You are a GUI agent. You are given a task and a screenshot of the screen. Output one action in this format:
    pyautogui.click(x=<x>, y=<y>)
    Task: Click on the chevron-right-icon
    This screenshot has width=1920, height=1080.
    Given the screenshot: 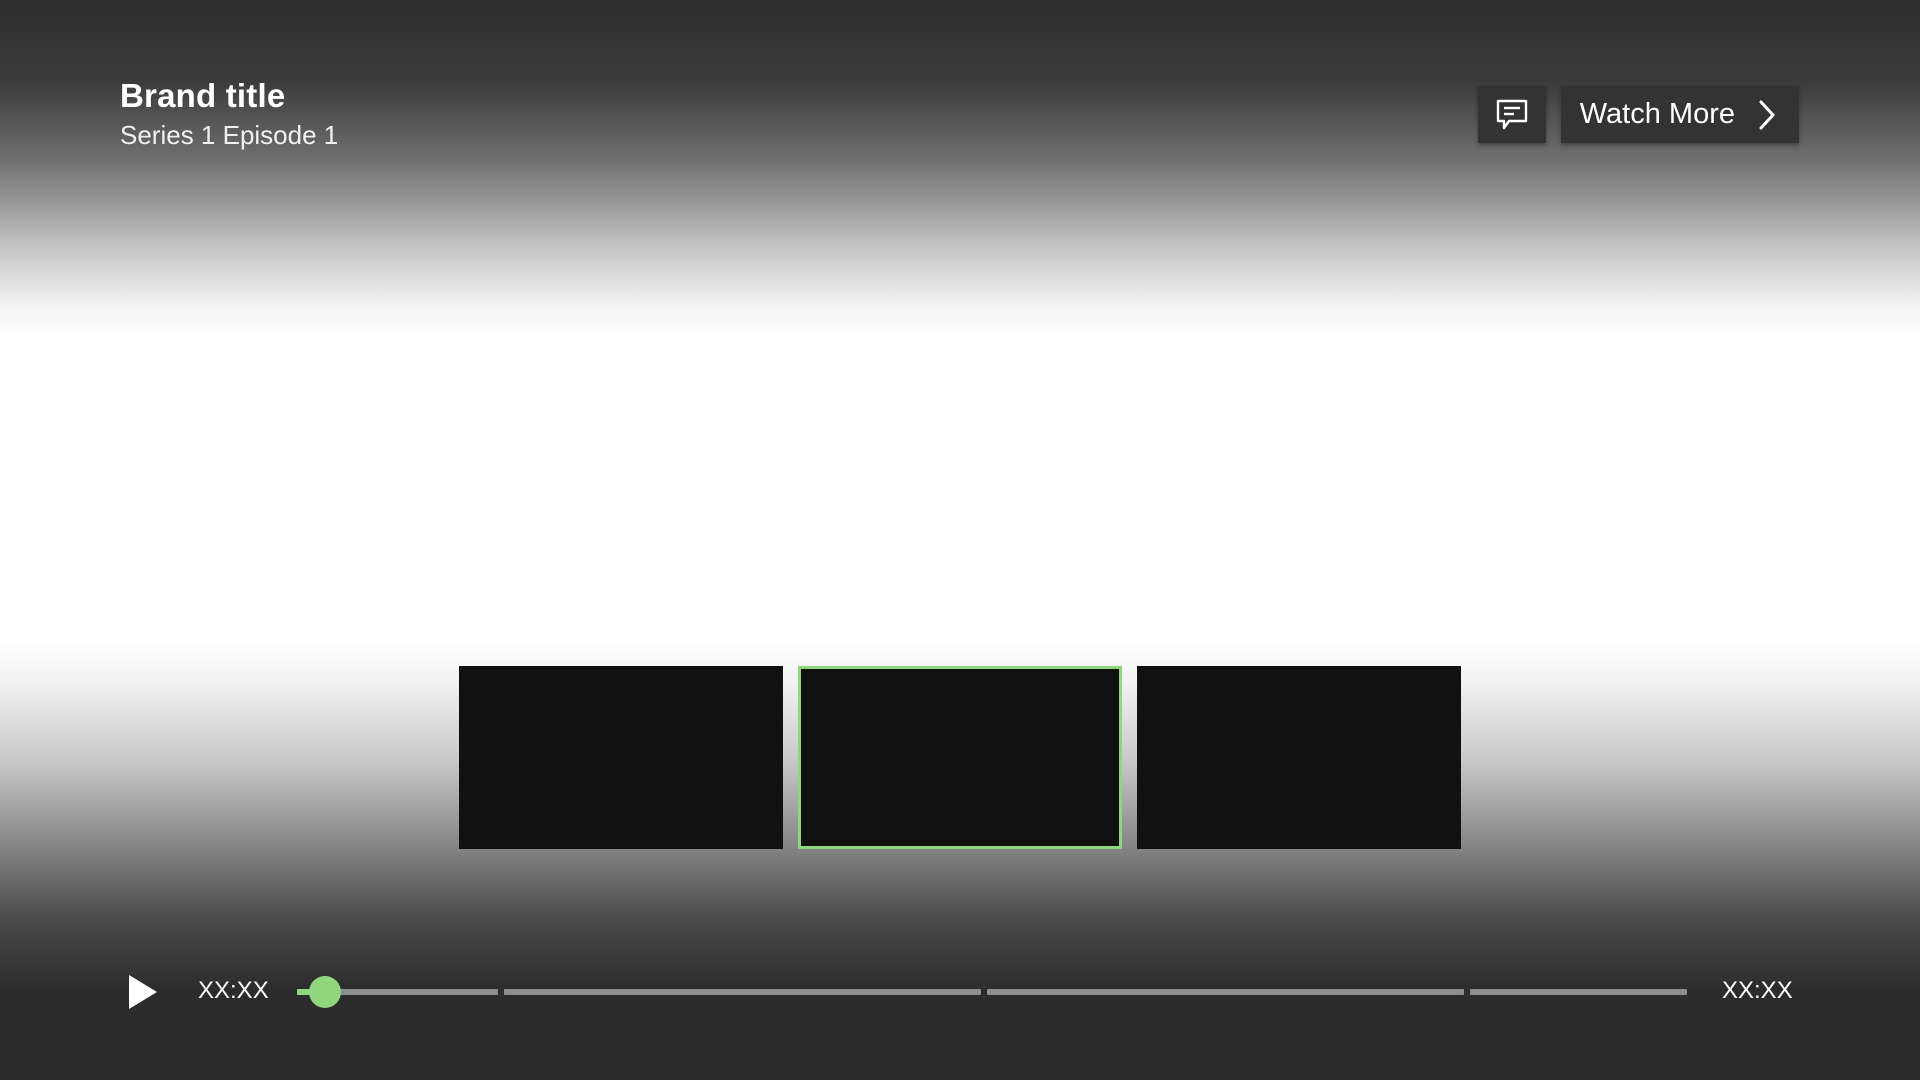 What is the action you would take?
    pyautogui.click(x=1767, y=114)
    